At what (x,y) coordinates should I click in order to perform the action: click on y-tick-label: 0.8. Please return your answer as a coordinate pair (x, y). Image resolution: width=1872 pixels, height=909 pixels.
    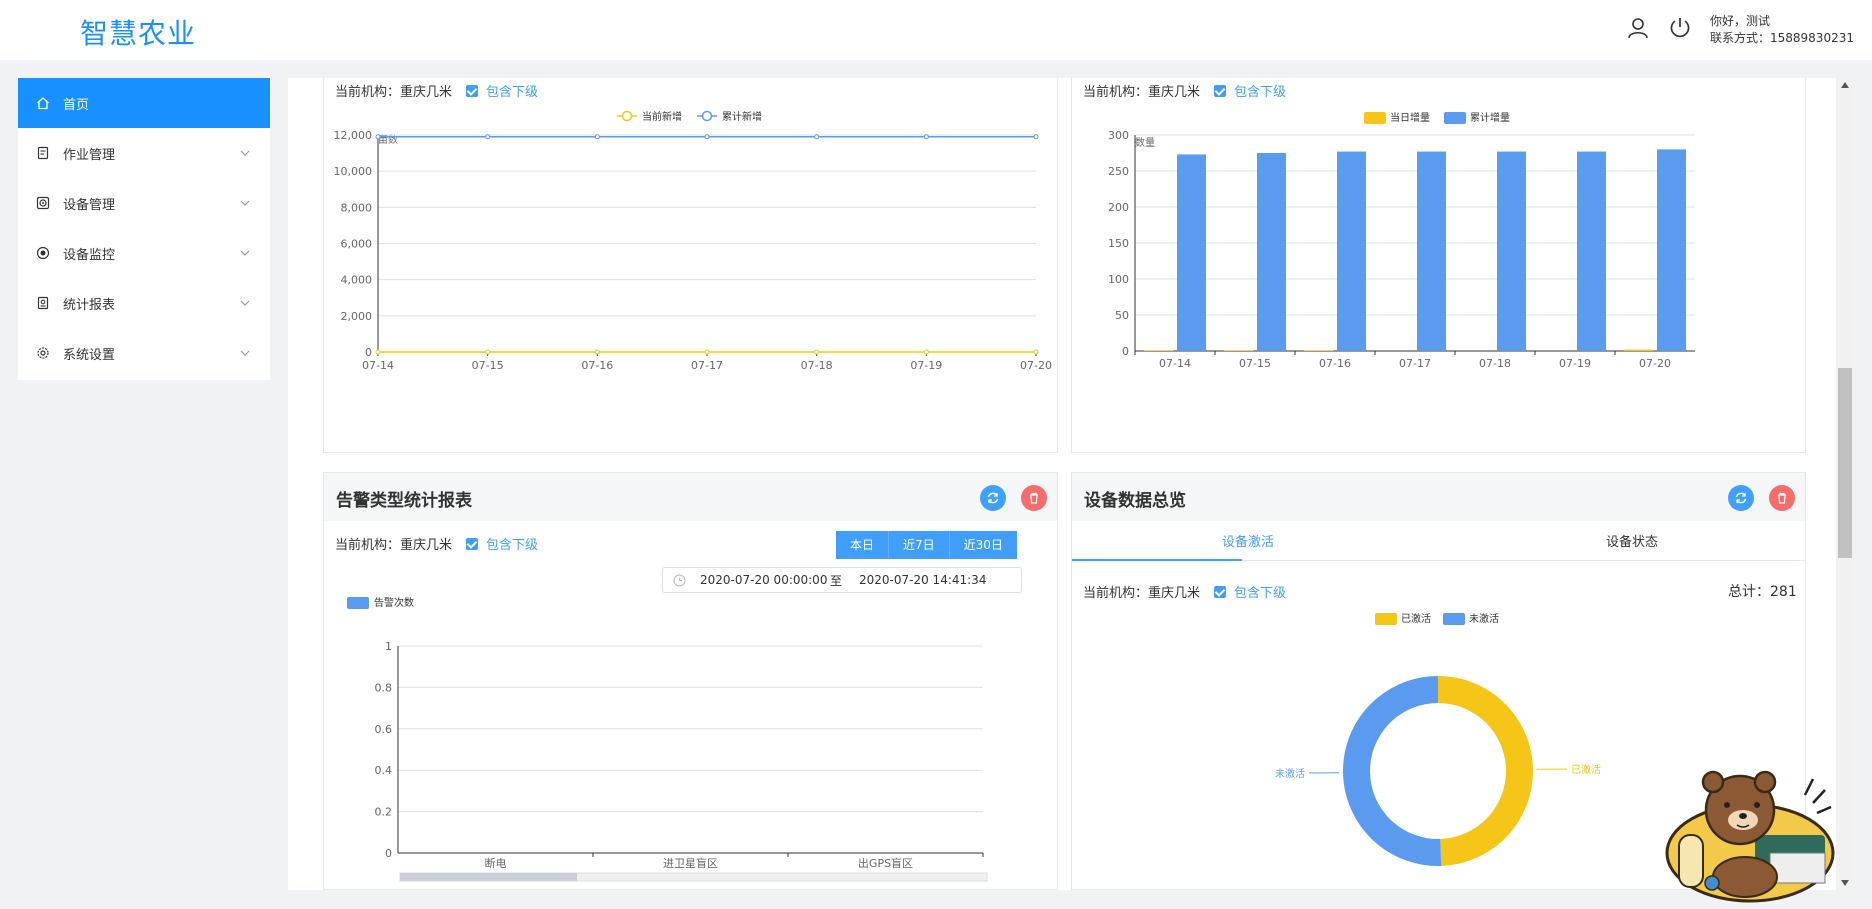
    Looking at the image, I should click on (384, 687).